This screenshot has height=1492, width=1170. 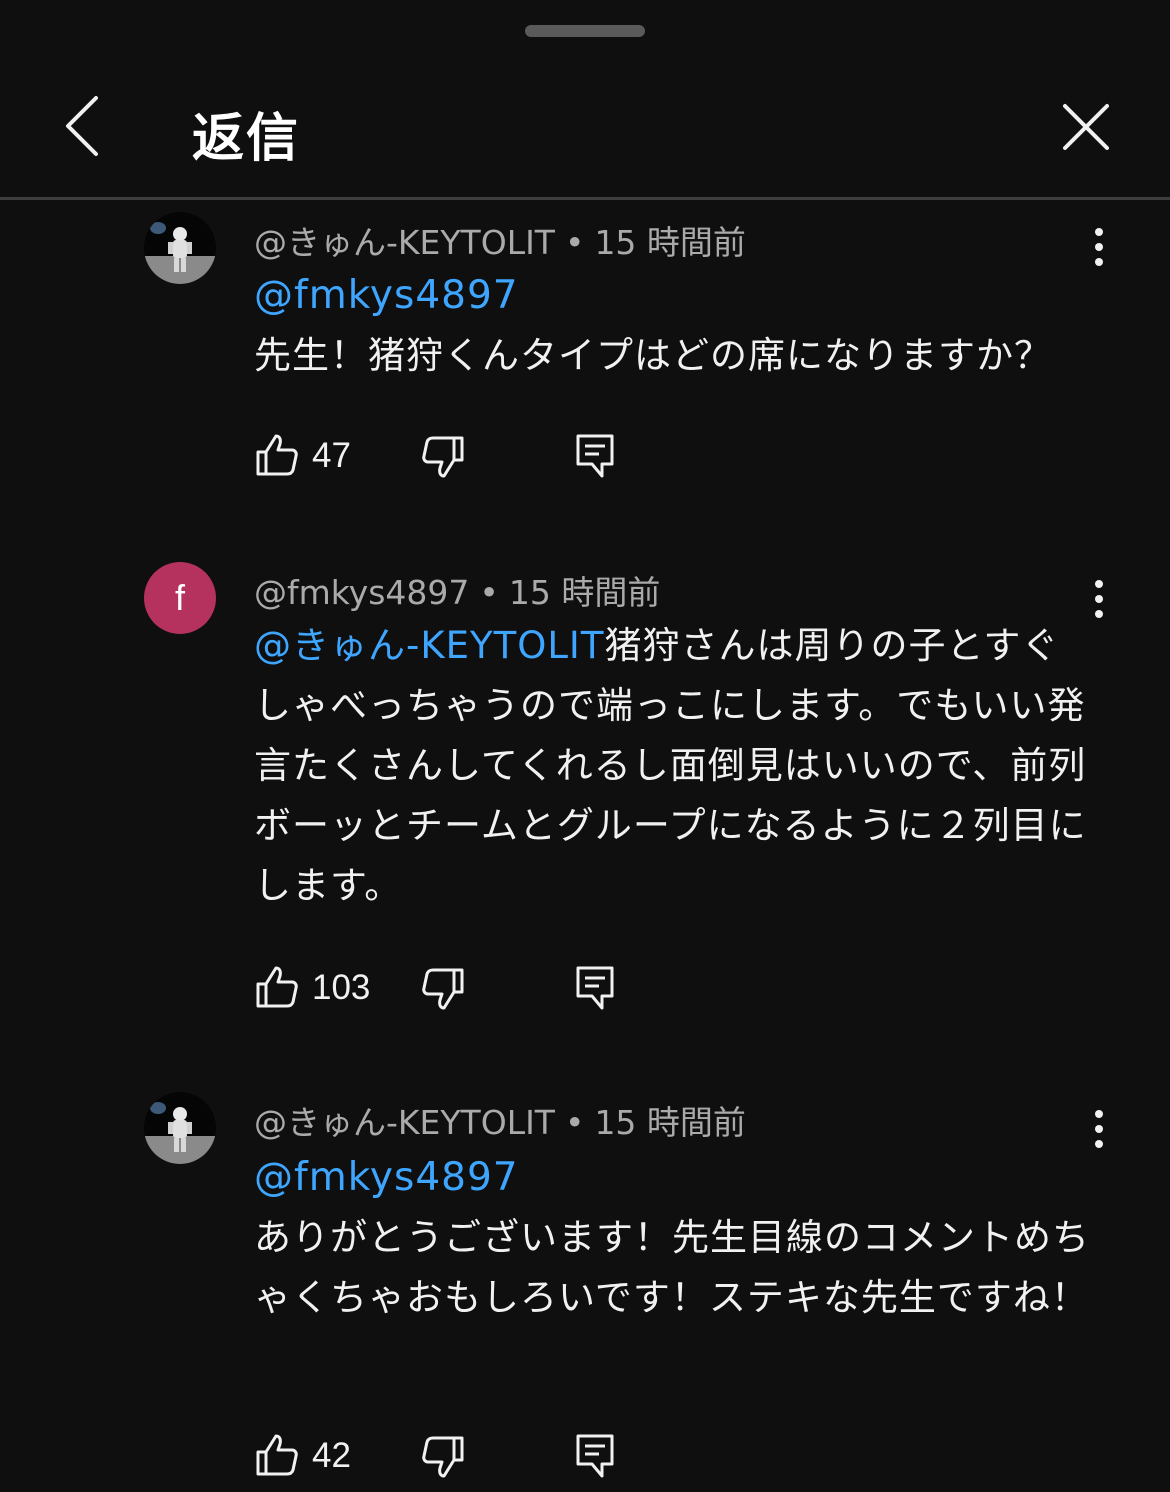 I want to click on author-name: @fmkys4897, so click(x=361, y=592).